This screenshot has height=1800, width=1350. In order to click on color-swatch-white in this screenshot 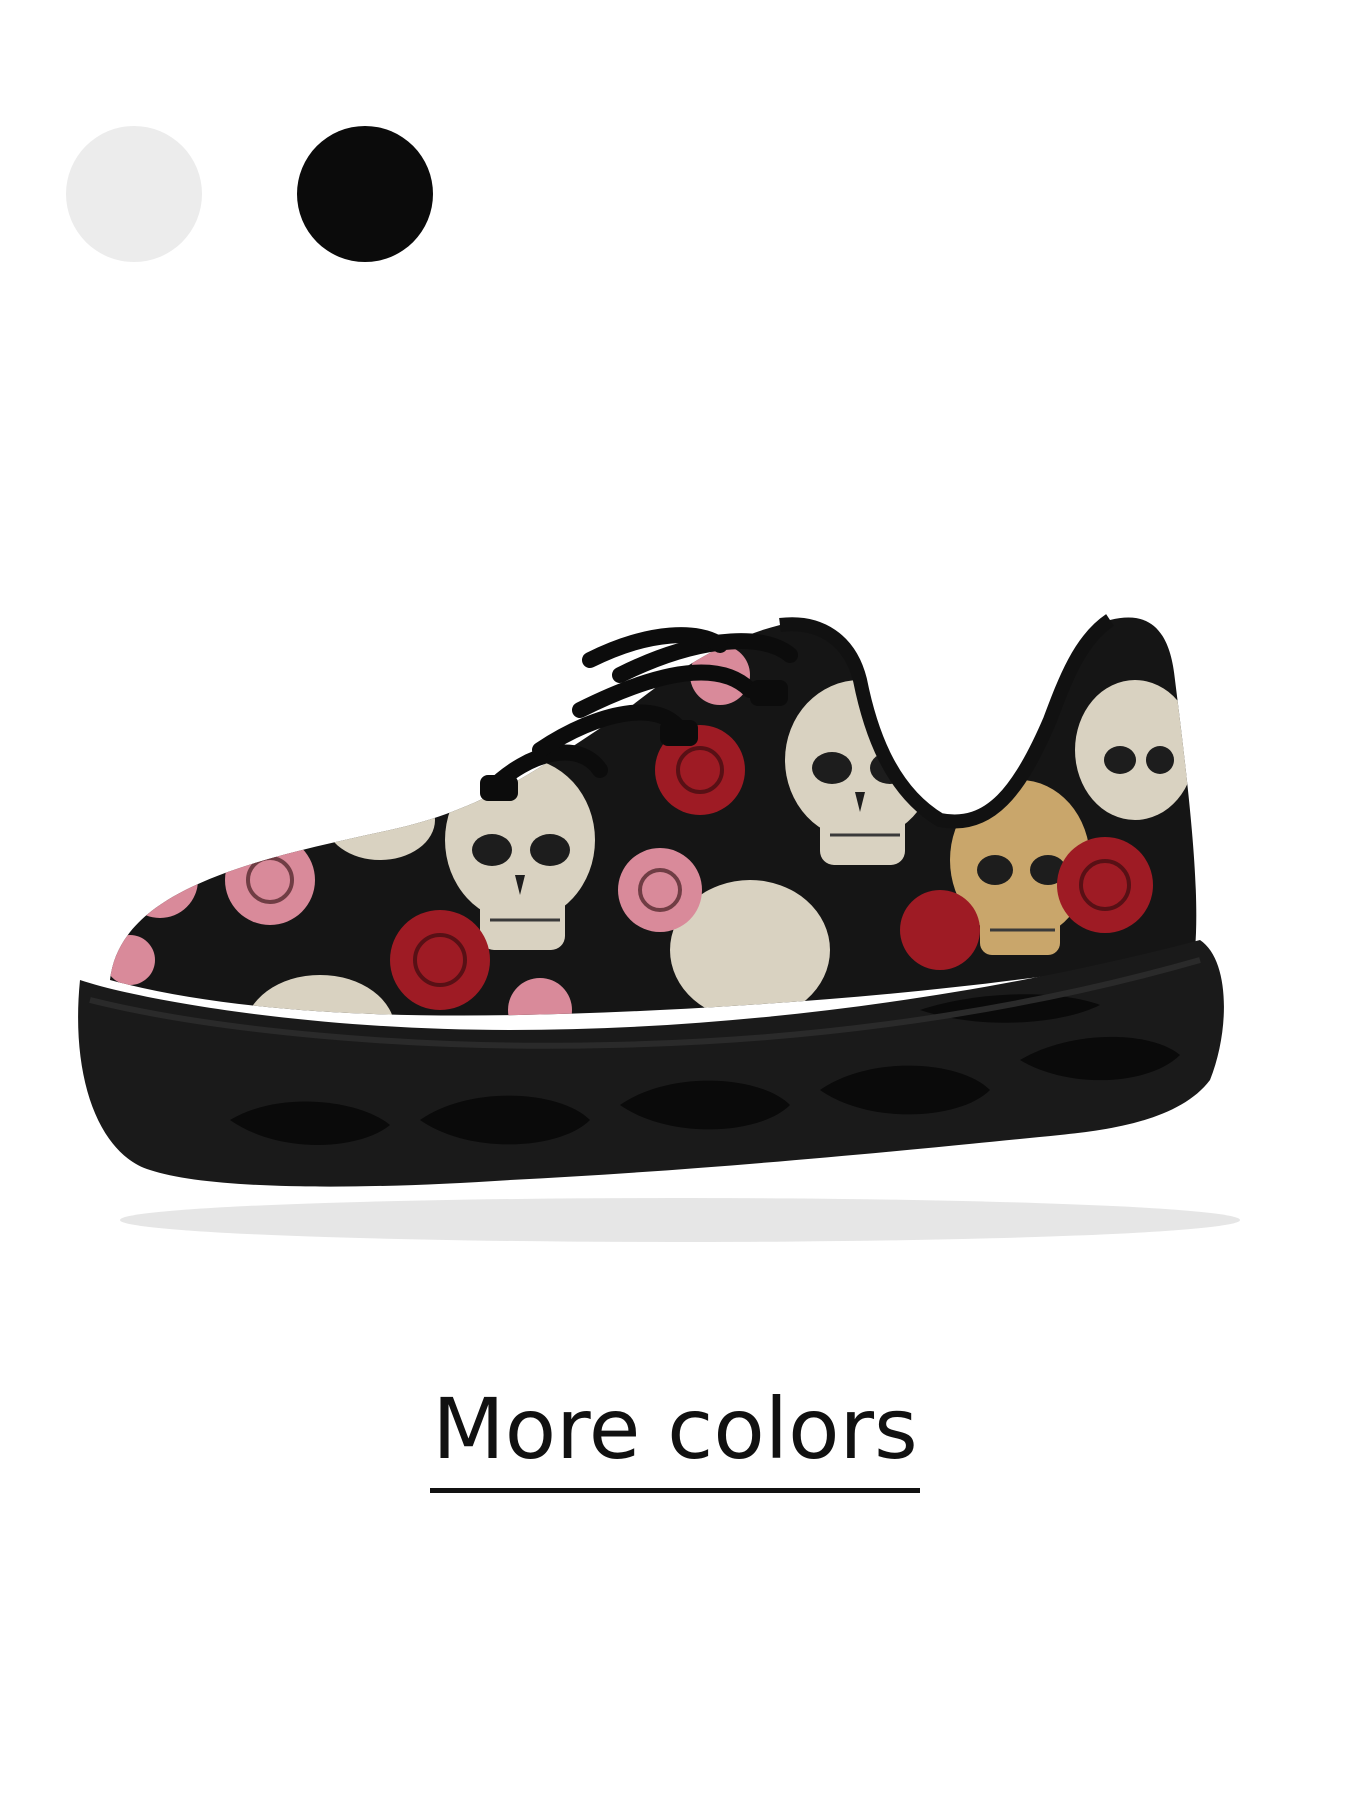, I will do `click(134, 194)`.